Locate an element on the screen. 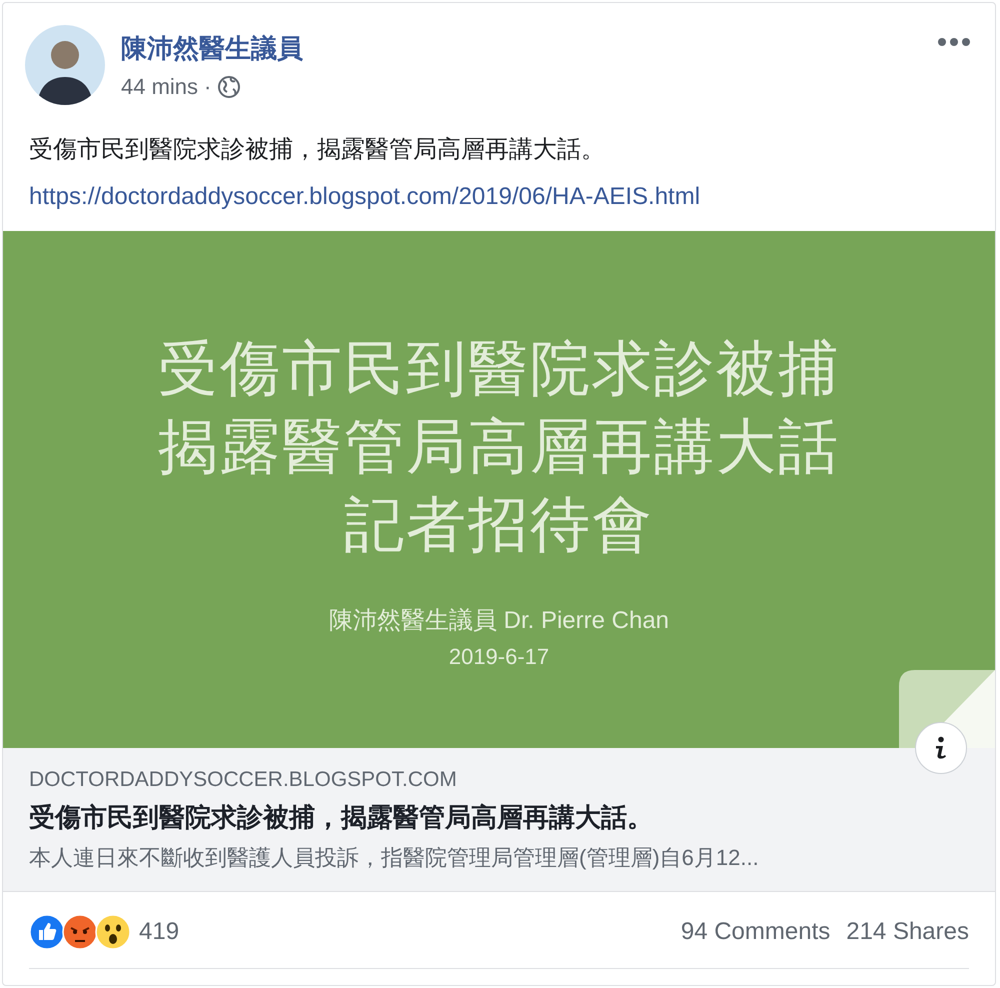 Image resolution: width=1000 pixels, height=988 pixels. slide-title: 受傷市民到醫院求診被捕 is located at coordinates (499, 369).